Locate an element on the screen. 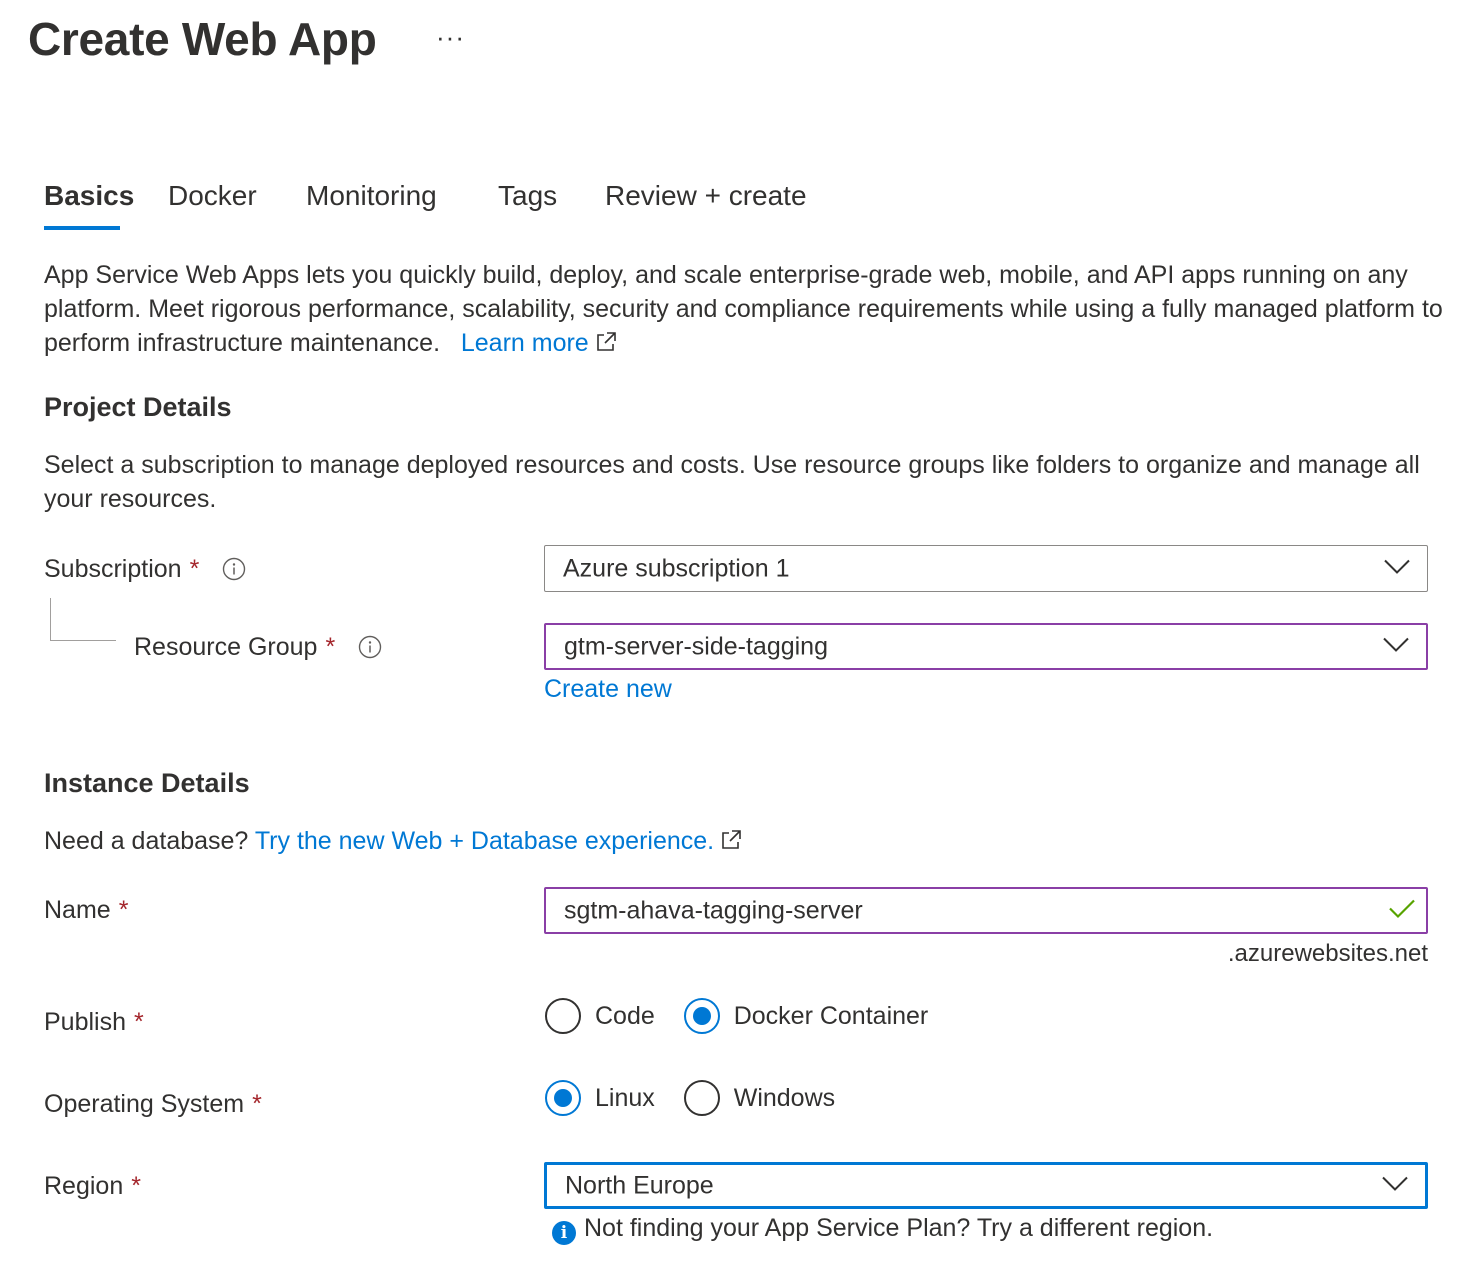  os-label-row: Operating System * is located at coordinates (153, 1104).